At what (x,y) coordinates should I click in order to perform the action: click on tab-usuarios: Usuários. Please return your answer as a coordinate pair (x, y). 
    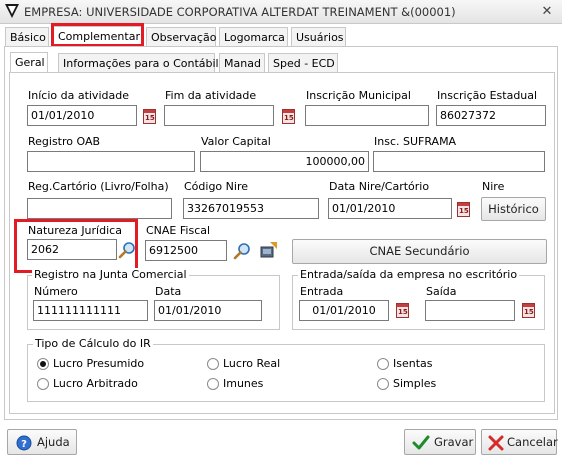
    Looking at the image, I should click on (318, 37).